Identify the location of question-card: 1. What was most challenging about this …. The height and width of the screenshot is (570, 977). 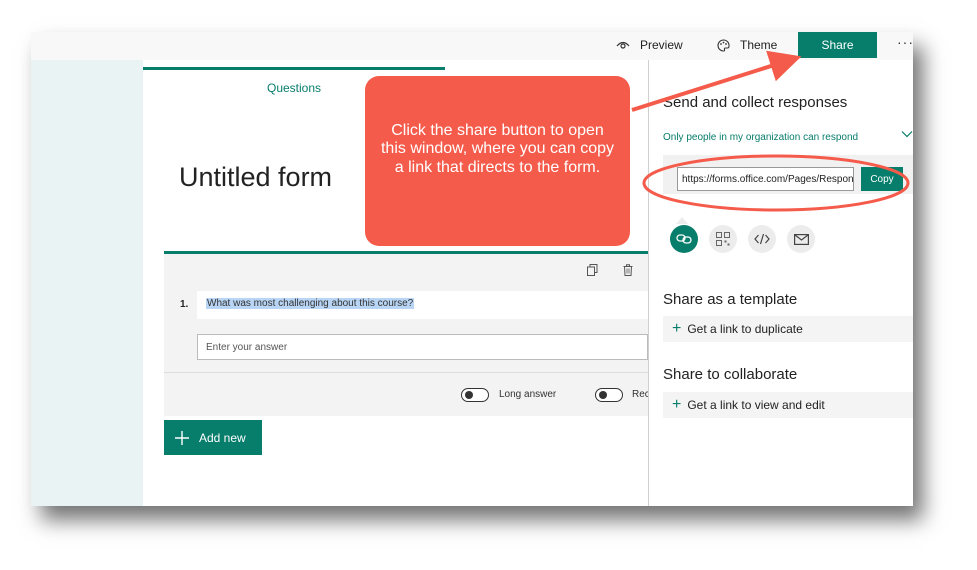
(407, 333).